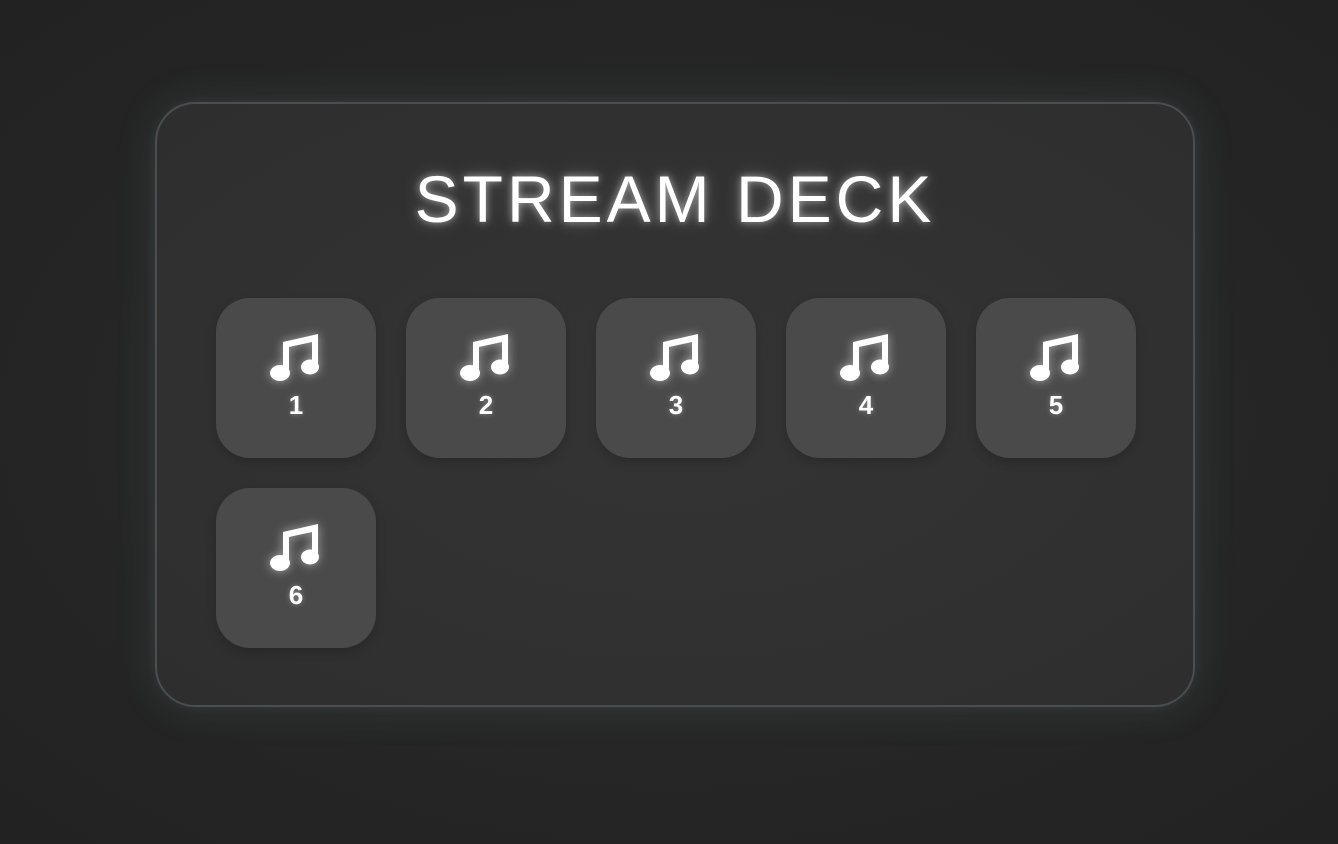  Describe the element at coordinates (866, 405) in the screenshot. I see `key-label: 4` at that location.